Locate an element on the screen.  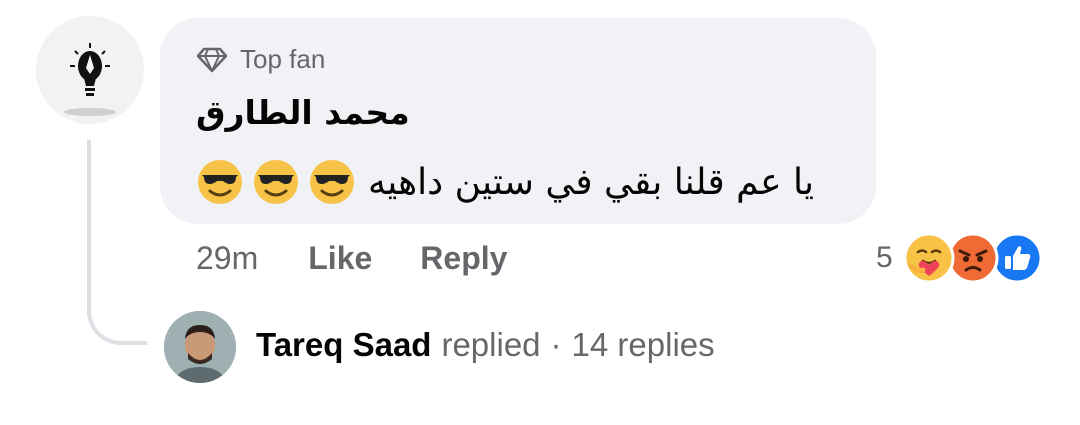
replier-name: Tareq Saad is located at coordinates (343, 345).